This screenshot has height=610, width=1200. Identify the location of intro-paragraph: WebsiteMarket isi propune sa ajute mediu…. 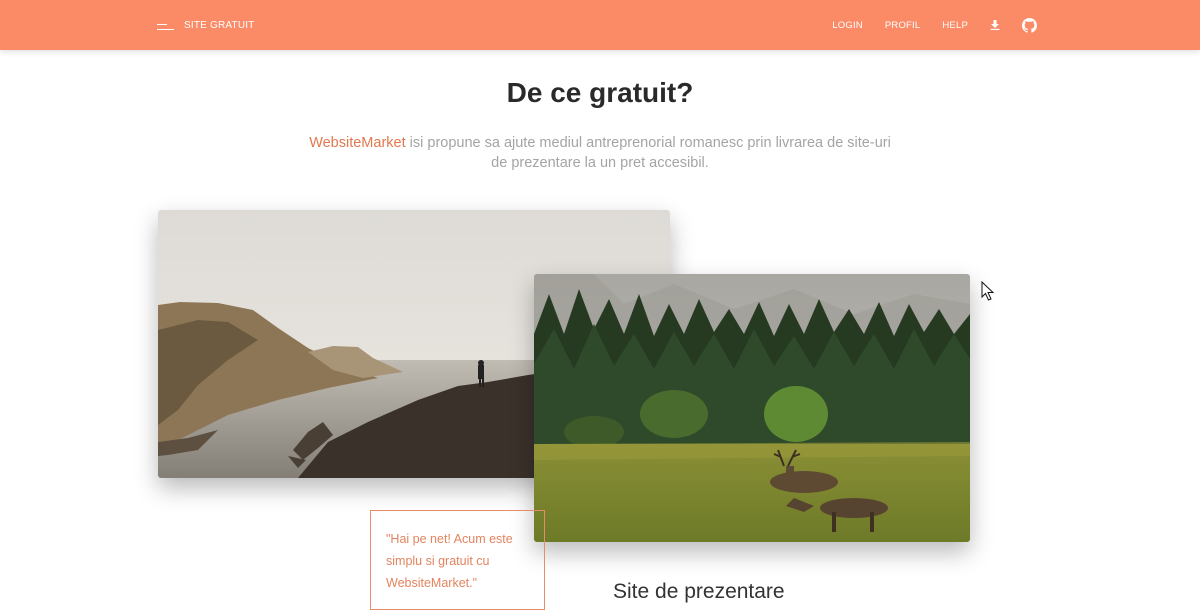
(600, 153).